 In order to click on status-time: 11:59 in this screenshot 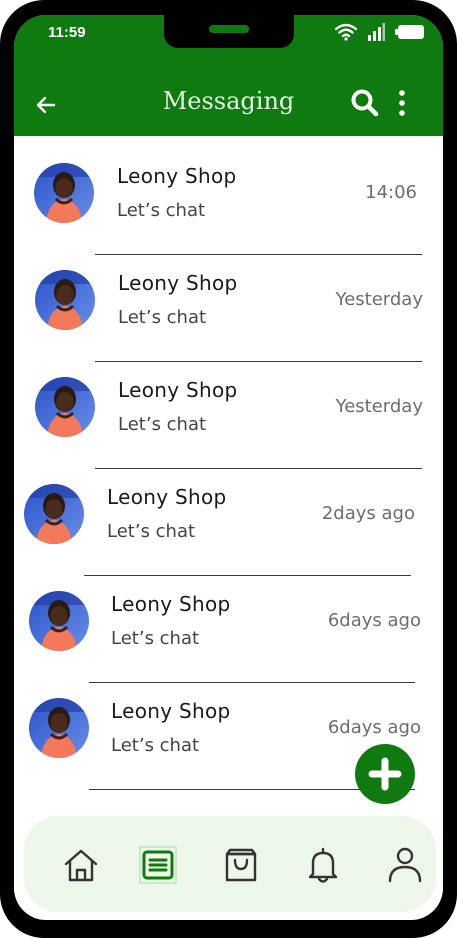, I will do `click(67, 32)`.